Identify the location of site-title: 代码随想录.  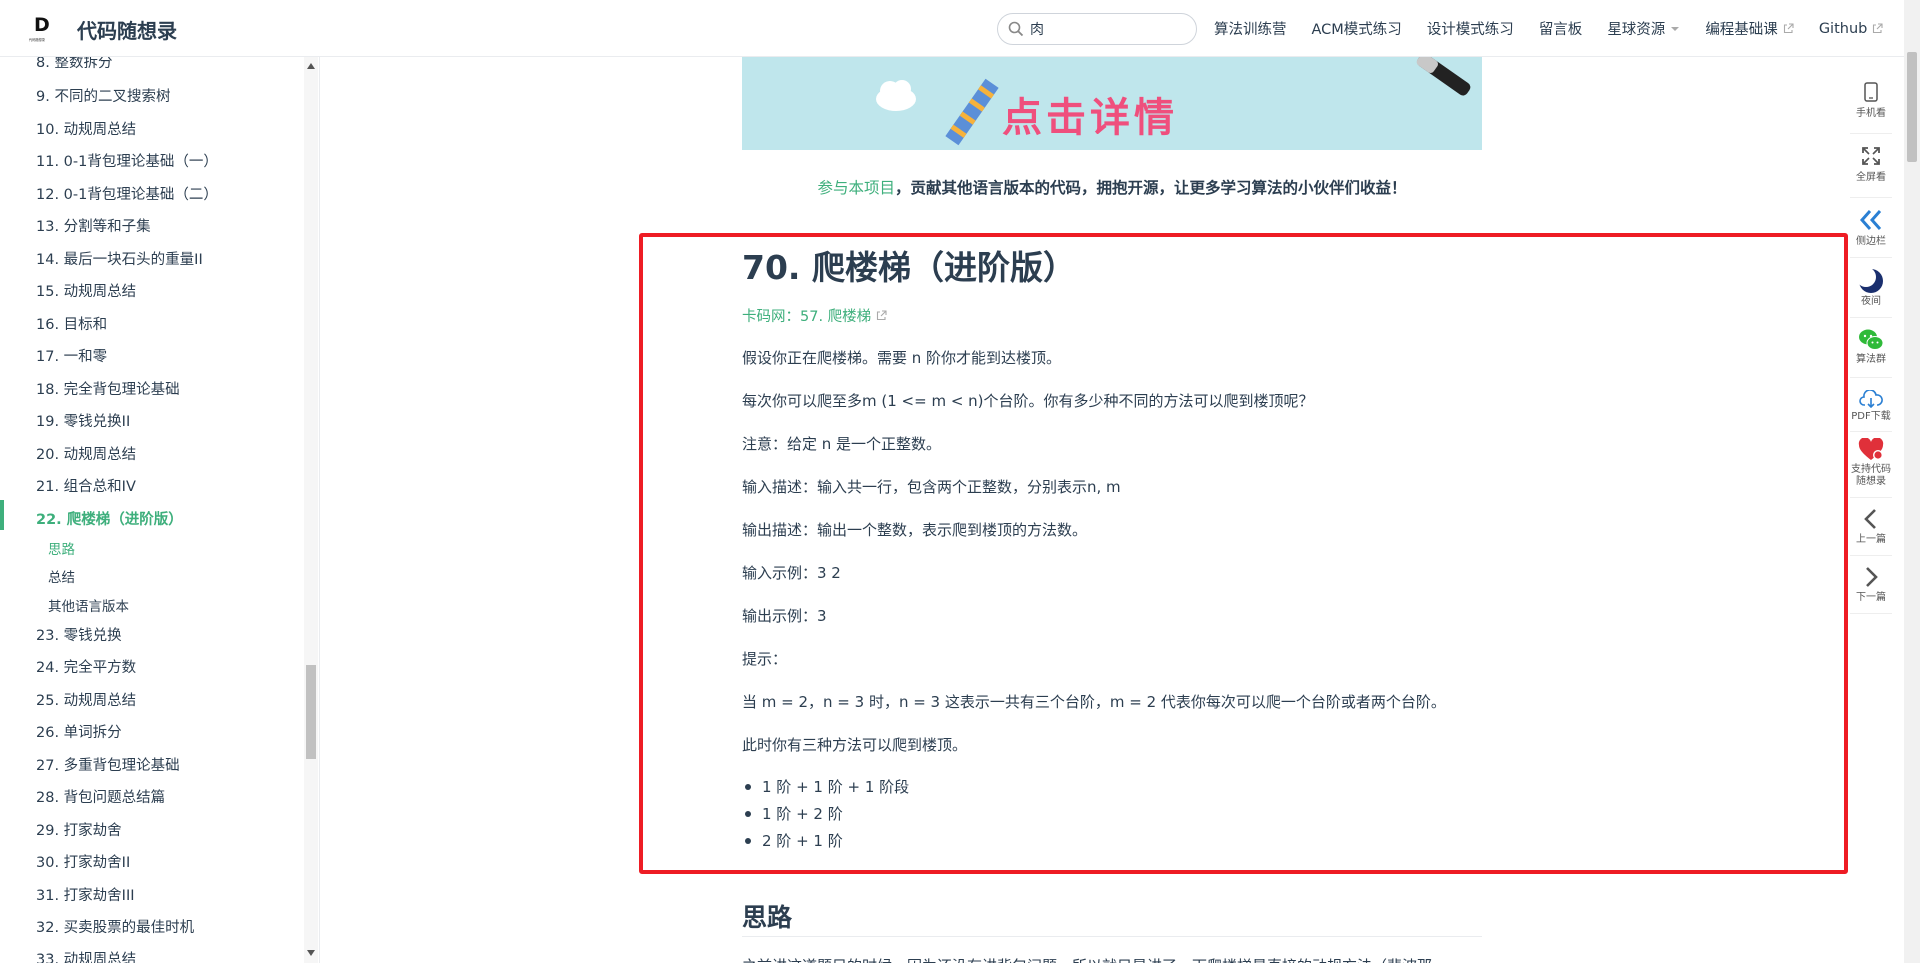
(127, 29).